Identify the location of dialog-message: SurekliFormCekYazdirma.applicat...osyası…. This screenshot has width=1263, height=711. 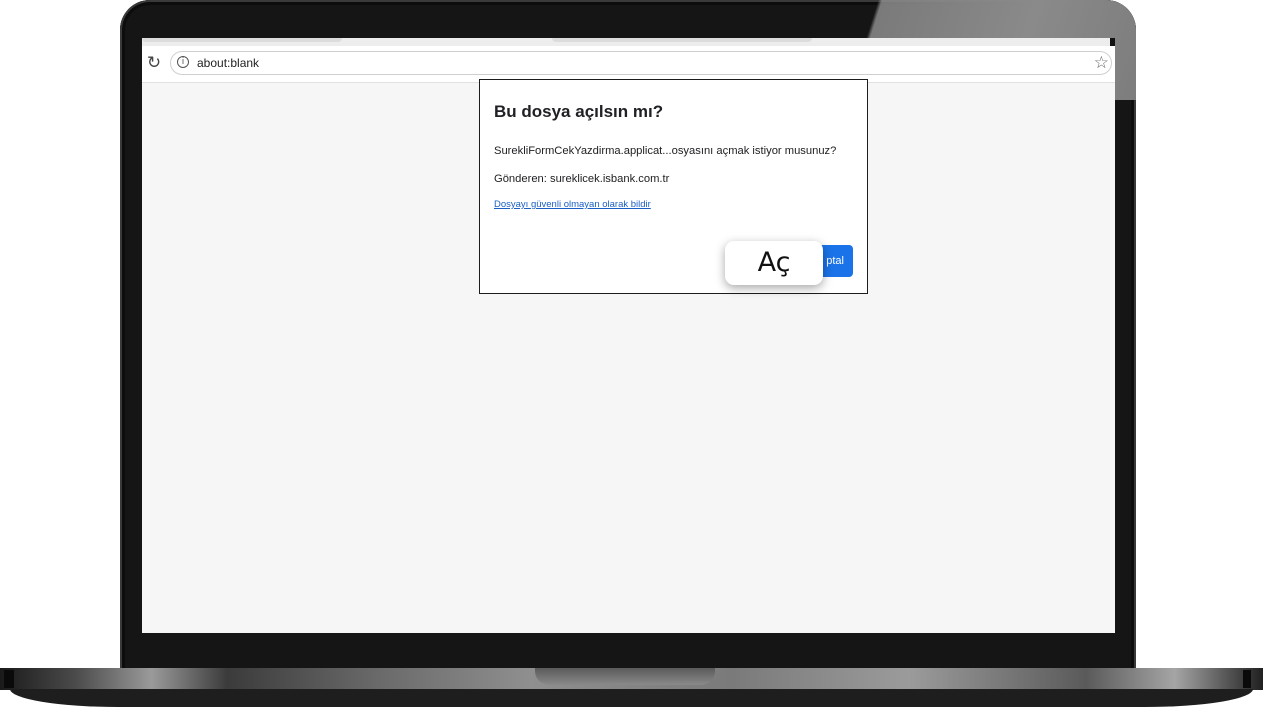
(665, 151).